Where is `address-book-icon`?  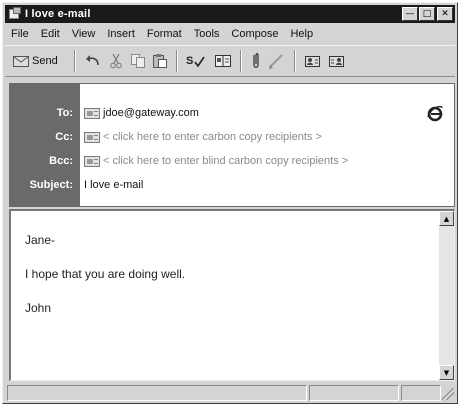 address-book-icon is located at coordinates (223, 61).